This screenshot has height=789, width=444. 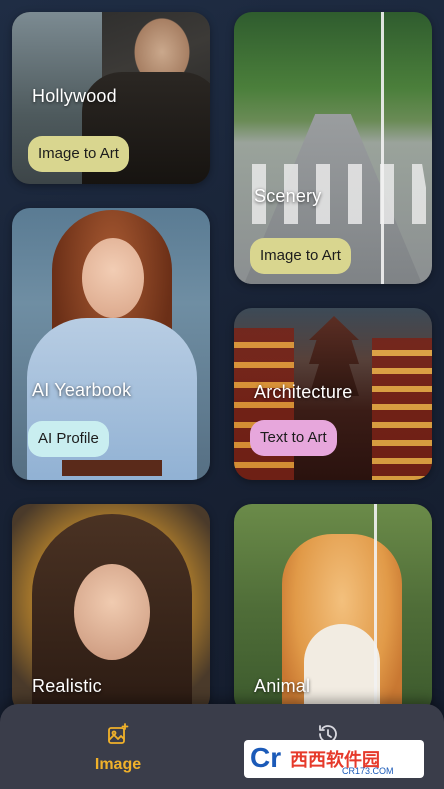 I want to click on watermark-site: CR173.COM, so click(x=368, y=771).